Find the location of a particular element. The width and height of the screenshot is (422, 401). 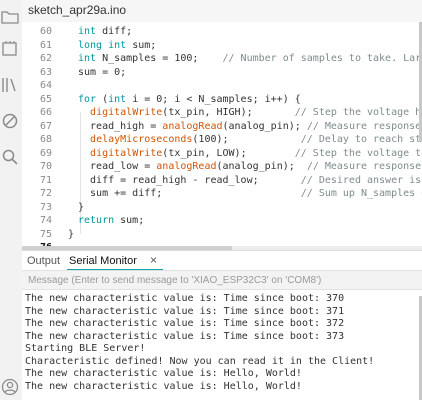

code-token: // Delay to reach steady sta is located at coordinates (361, 139).